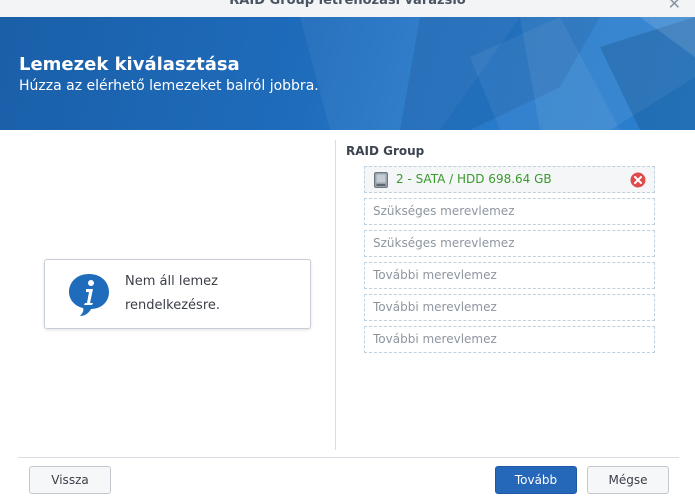 The width and height of the screenshot is (695, 501). What do you see at coordinates (89, 295) in the screenshot?
I see `info-icon` at bounding box center [89, 295].